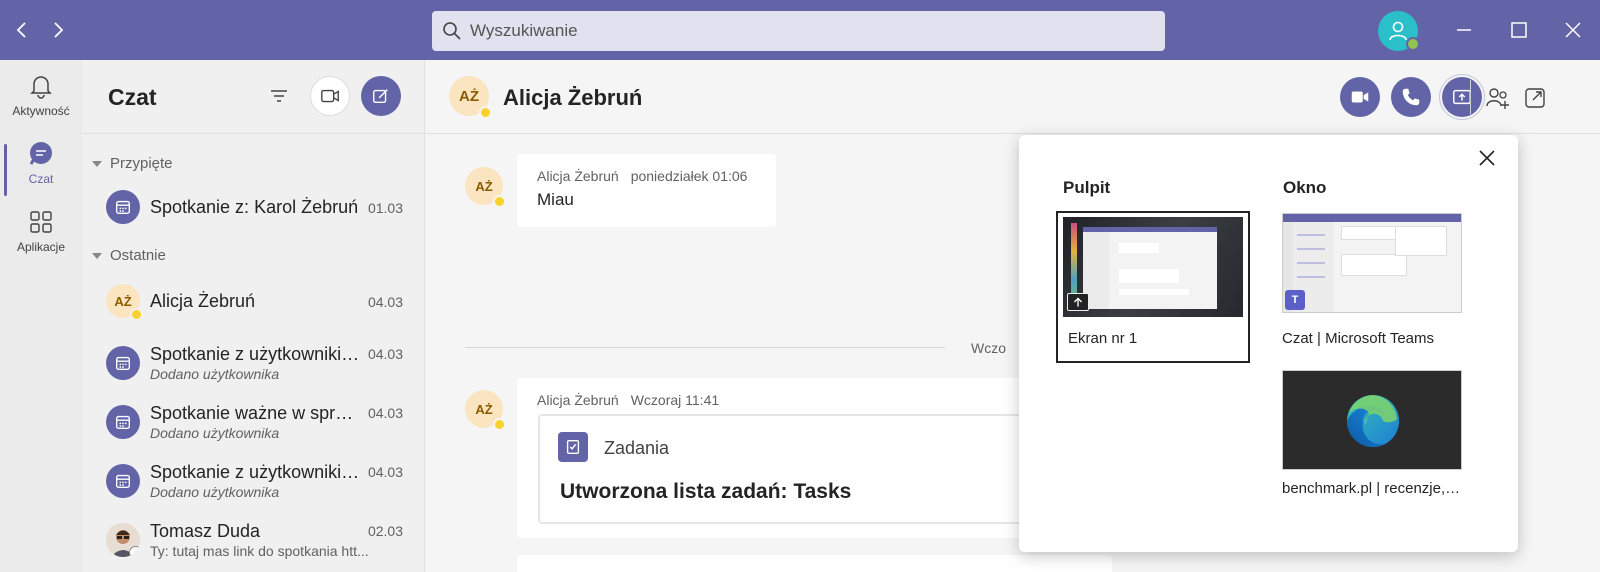 Image resolution: width=1600 pixels, height=572 pixels. What do you see at coordinates (1103, 338) in the screenshot?
I see `share-option-caption: Ekran nr 1` at bounding box center [1103, 338].